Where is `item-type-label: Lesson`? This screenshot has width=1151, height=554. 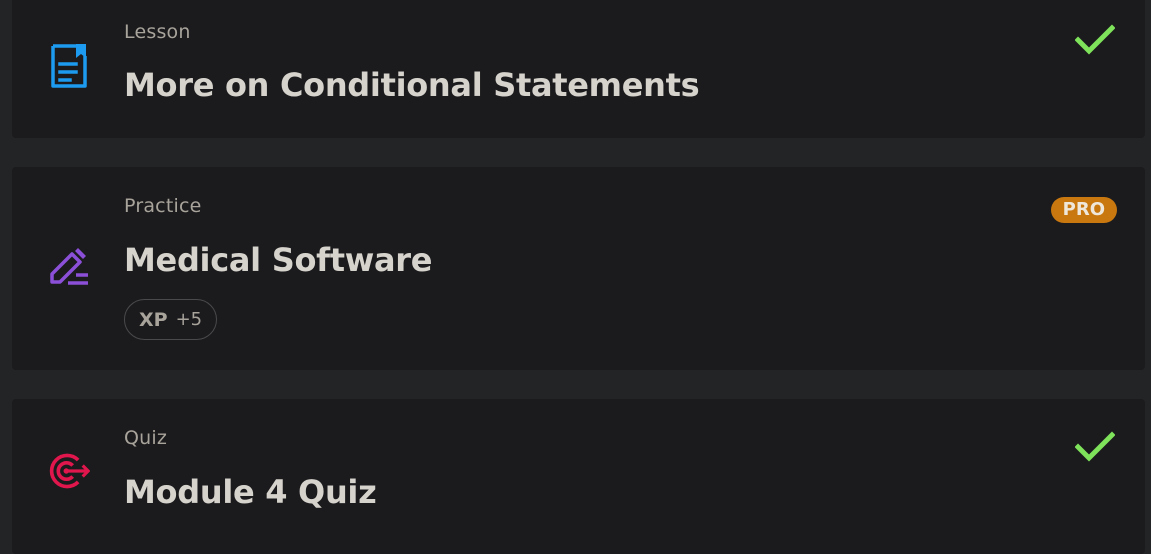
item-type-label: Lesson is located at coordinates (157, 32).